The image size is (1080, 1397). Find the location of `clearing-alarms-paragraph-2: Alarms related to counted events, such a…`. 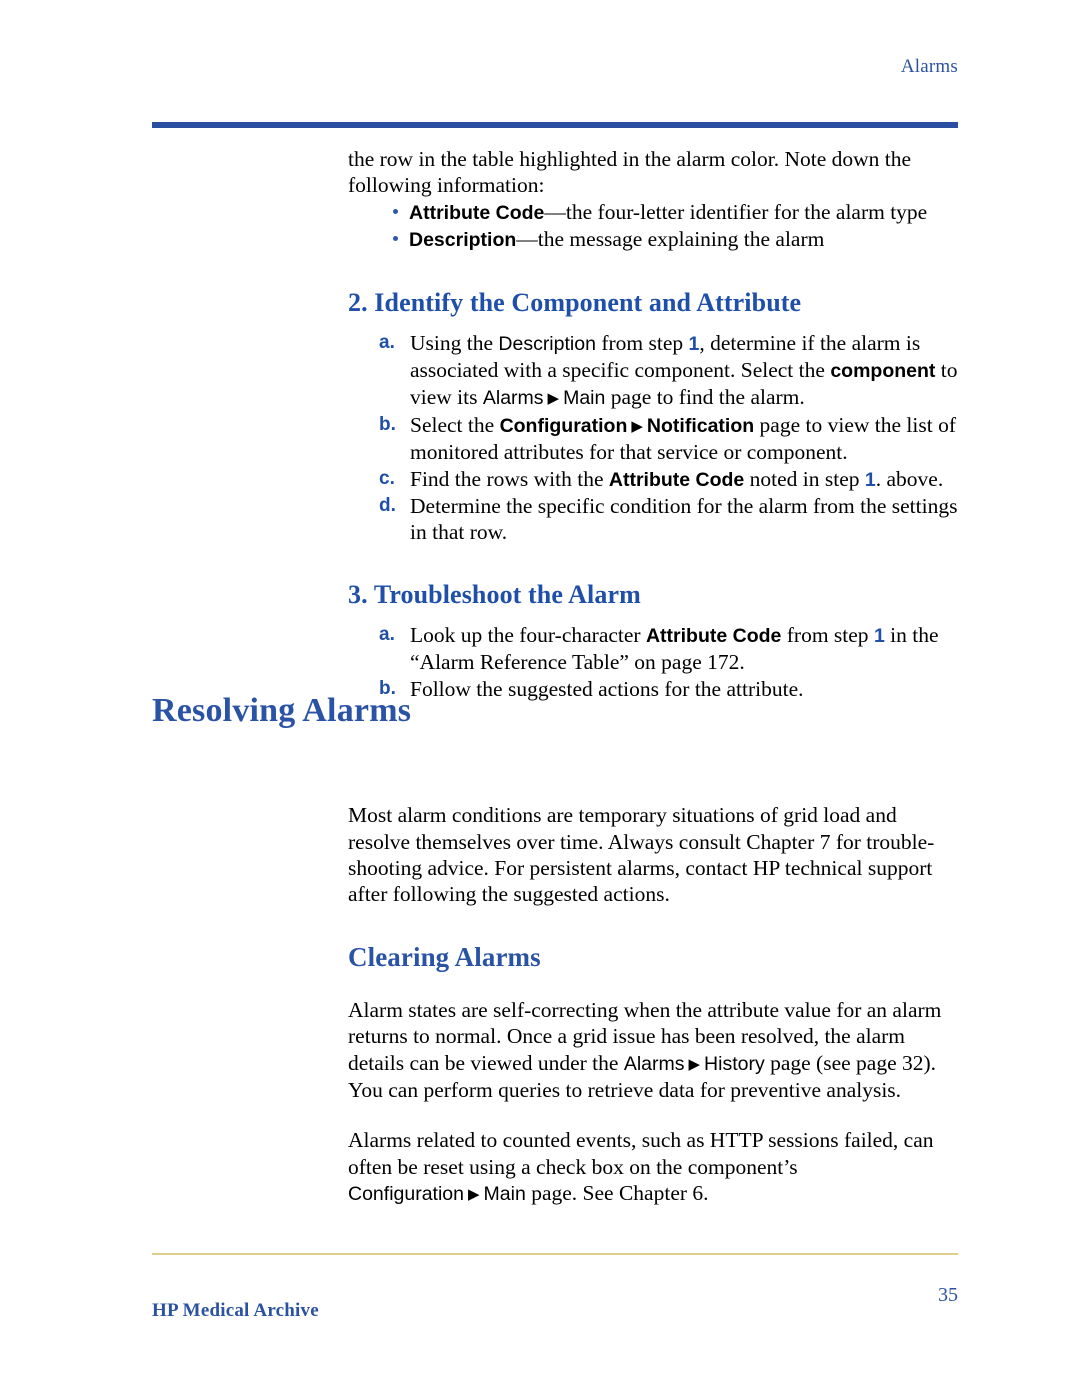

clearing-alarms-paragraph-2: Alarms related to counted events, such a… is located at coordinates (653, 1167).